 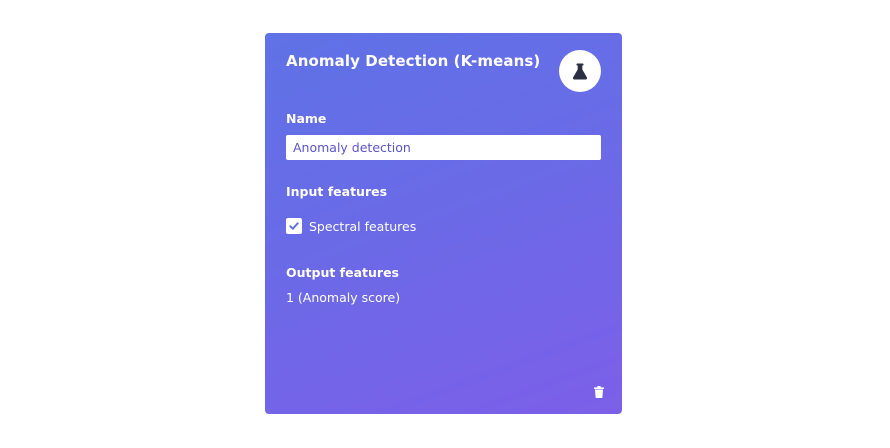 I want to click on input-feature-spectral-features: Spectral features, so click(x=351, y=226).